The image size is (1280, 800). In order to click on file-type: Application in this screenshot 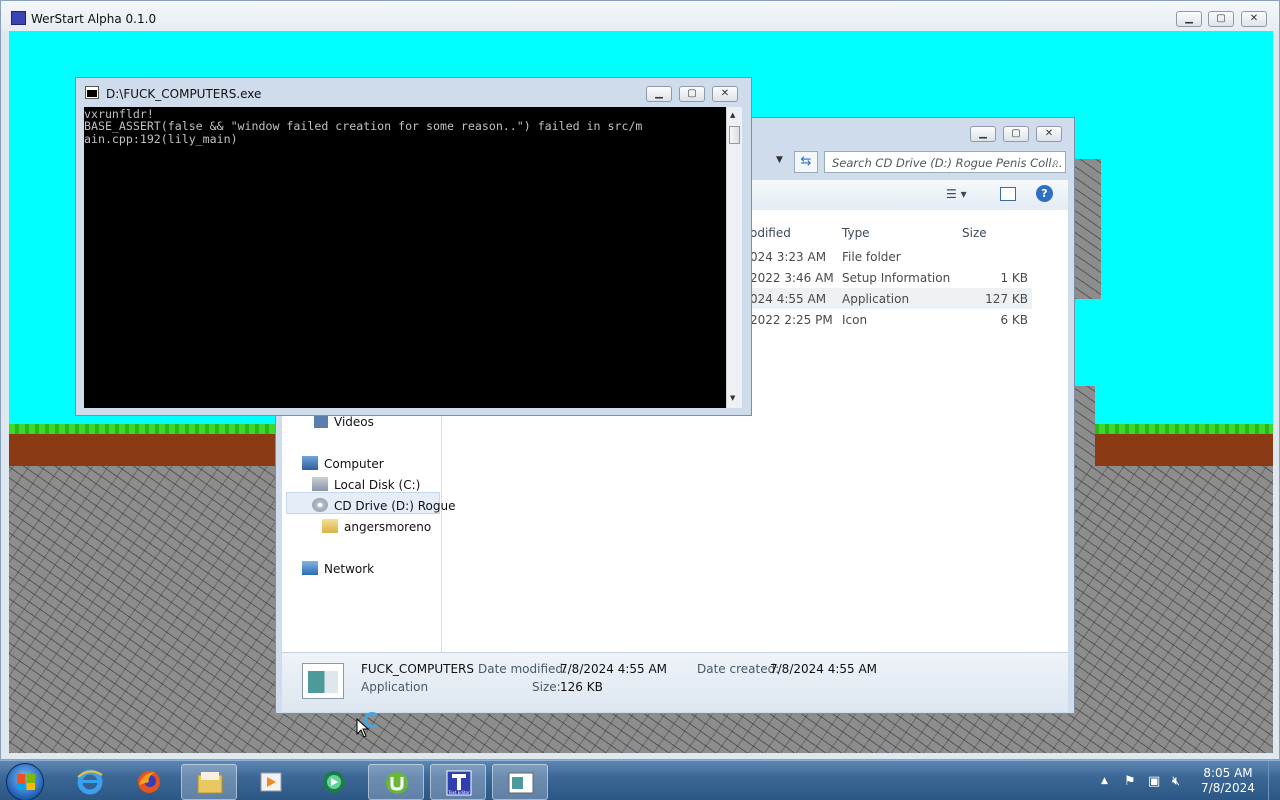, I will do `click(876, 299)`.